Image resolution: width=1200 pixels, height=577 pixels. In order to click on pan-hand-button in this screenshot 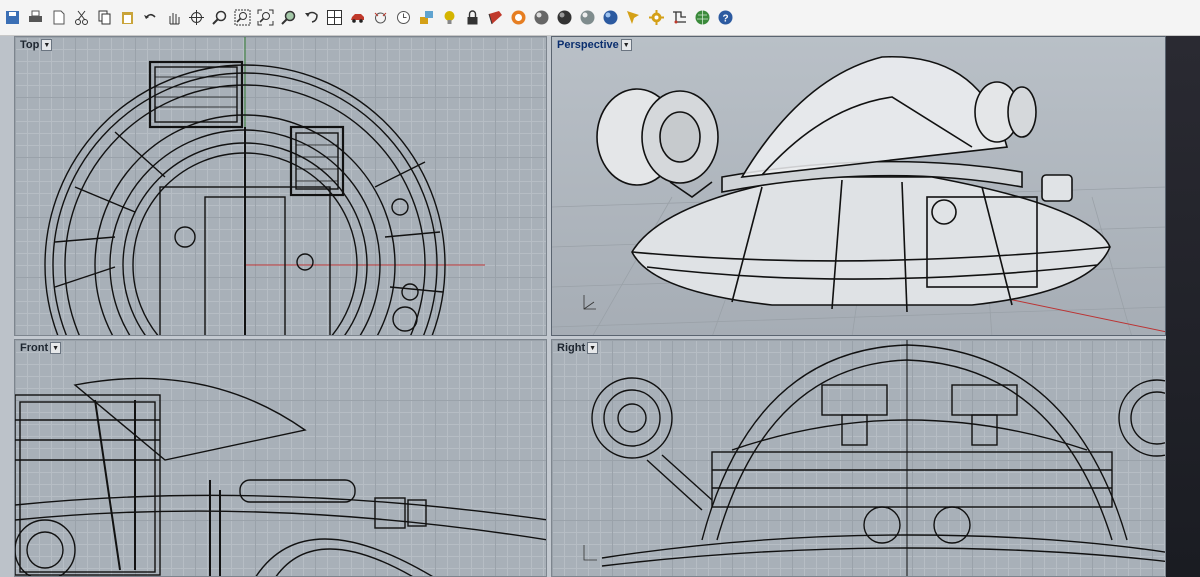, I will do `click(173, 18)`.